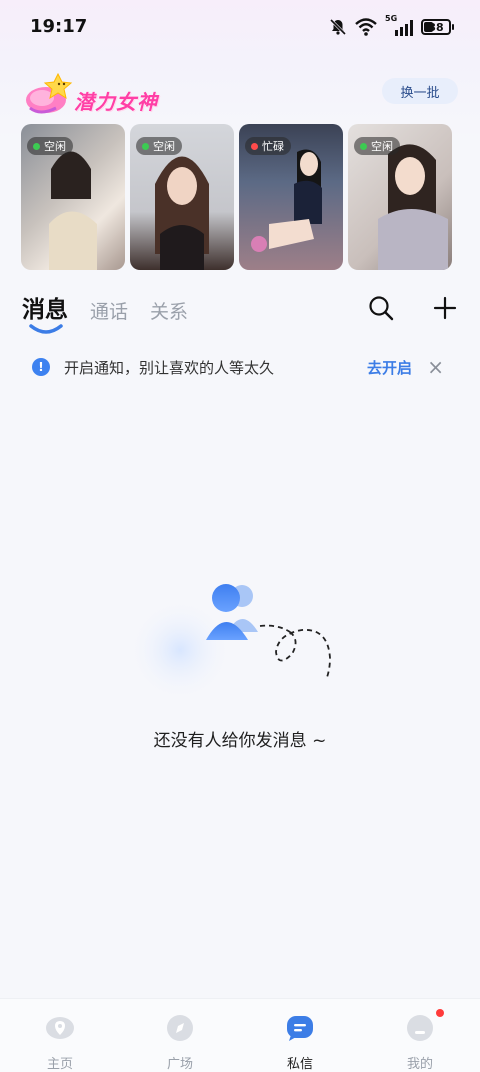 Image resolution: width=480 pixels, height=1072 pixels. I want to click on card-status-label: 忙碌, so click(273, 146).